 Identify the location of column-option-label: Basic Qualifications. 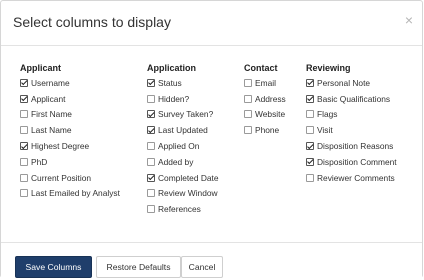
(354, 98).